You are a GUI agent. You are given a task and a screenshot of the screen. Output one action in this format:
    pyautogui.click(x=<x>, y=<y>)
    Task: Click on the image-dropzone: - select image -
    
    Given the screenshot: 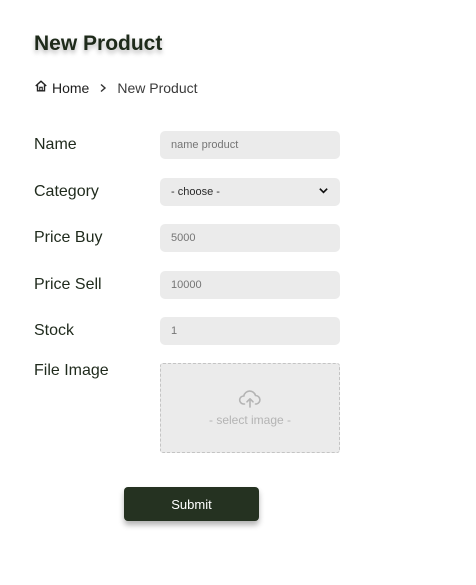 What is the action you would take?
    pyautogui.click(x=250, y=408)
    